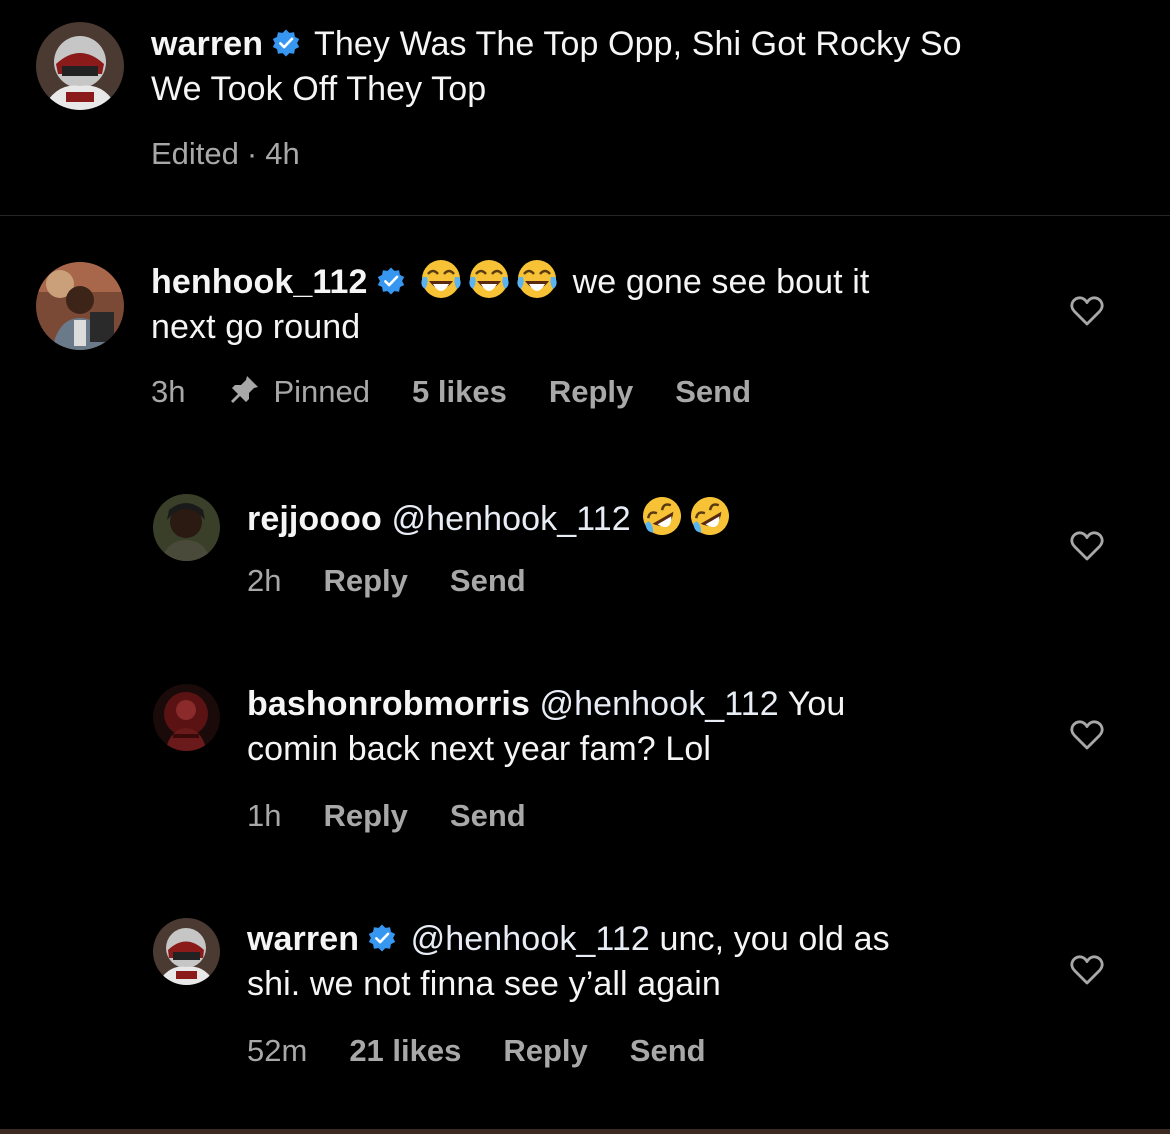 The height and width of the screenshot is (1134, 1170). I want to click on comment-meta-henhook_112: 3h Pinned 5 likes Reply Send, so click(472, 392).